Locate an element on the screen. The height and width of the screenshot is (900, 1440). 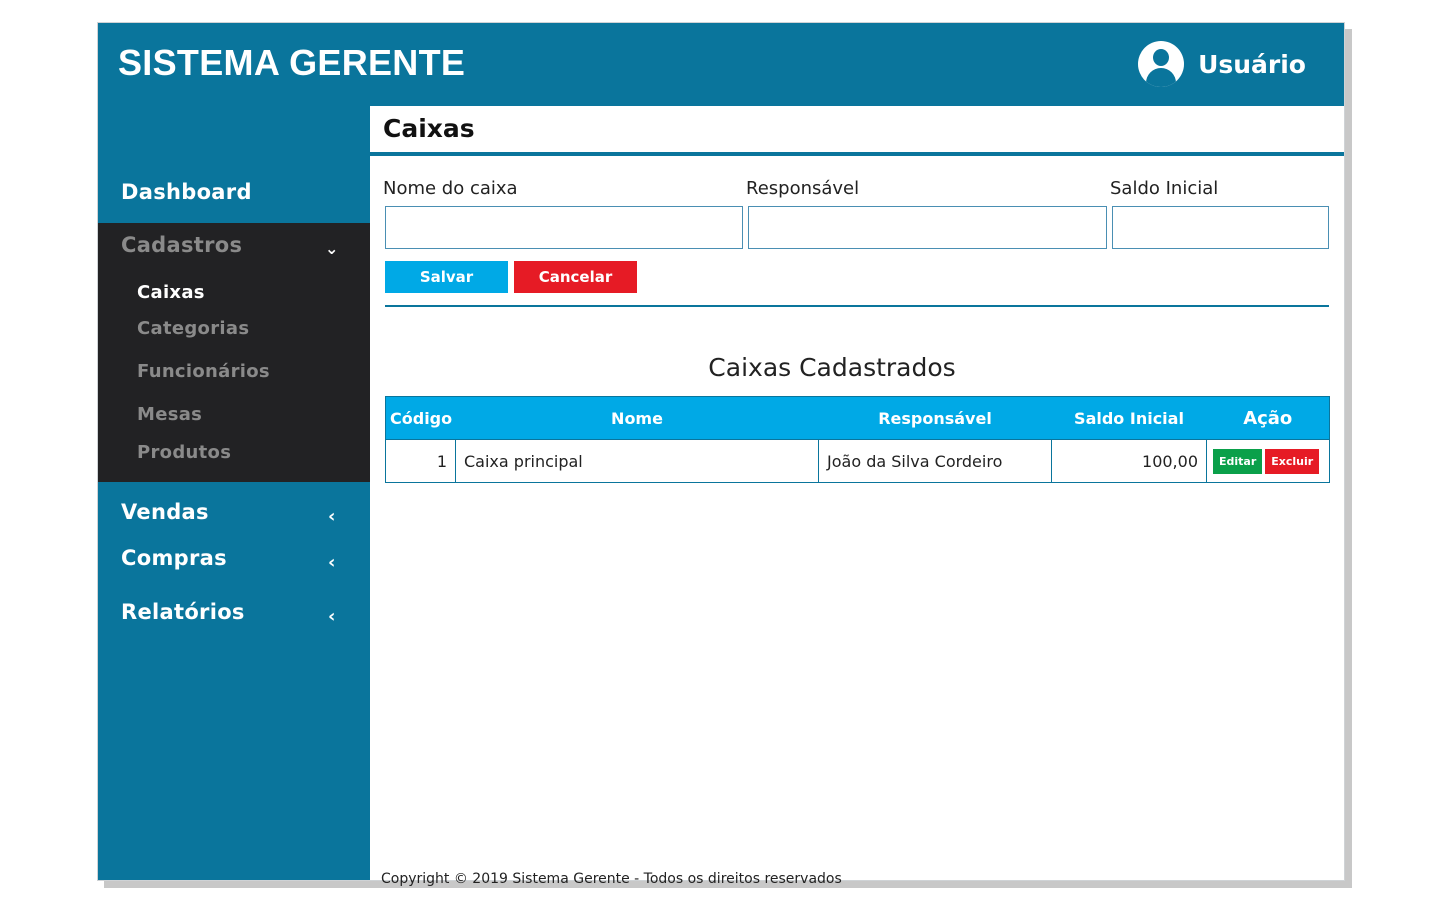
cell-acao: Editar Excluir is located at coordinates (1268, 461).